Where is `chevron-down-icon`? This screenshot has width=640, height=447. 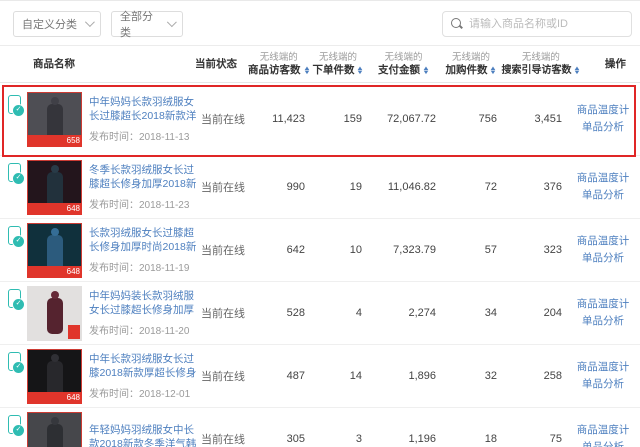 chevron-down-icon is located at coordinates (89, 22).